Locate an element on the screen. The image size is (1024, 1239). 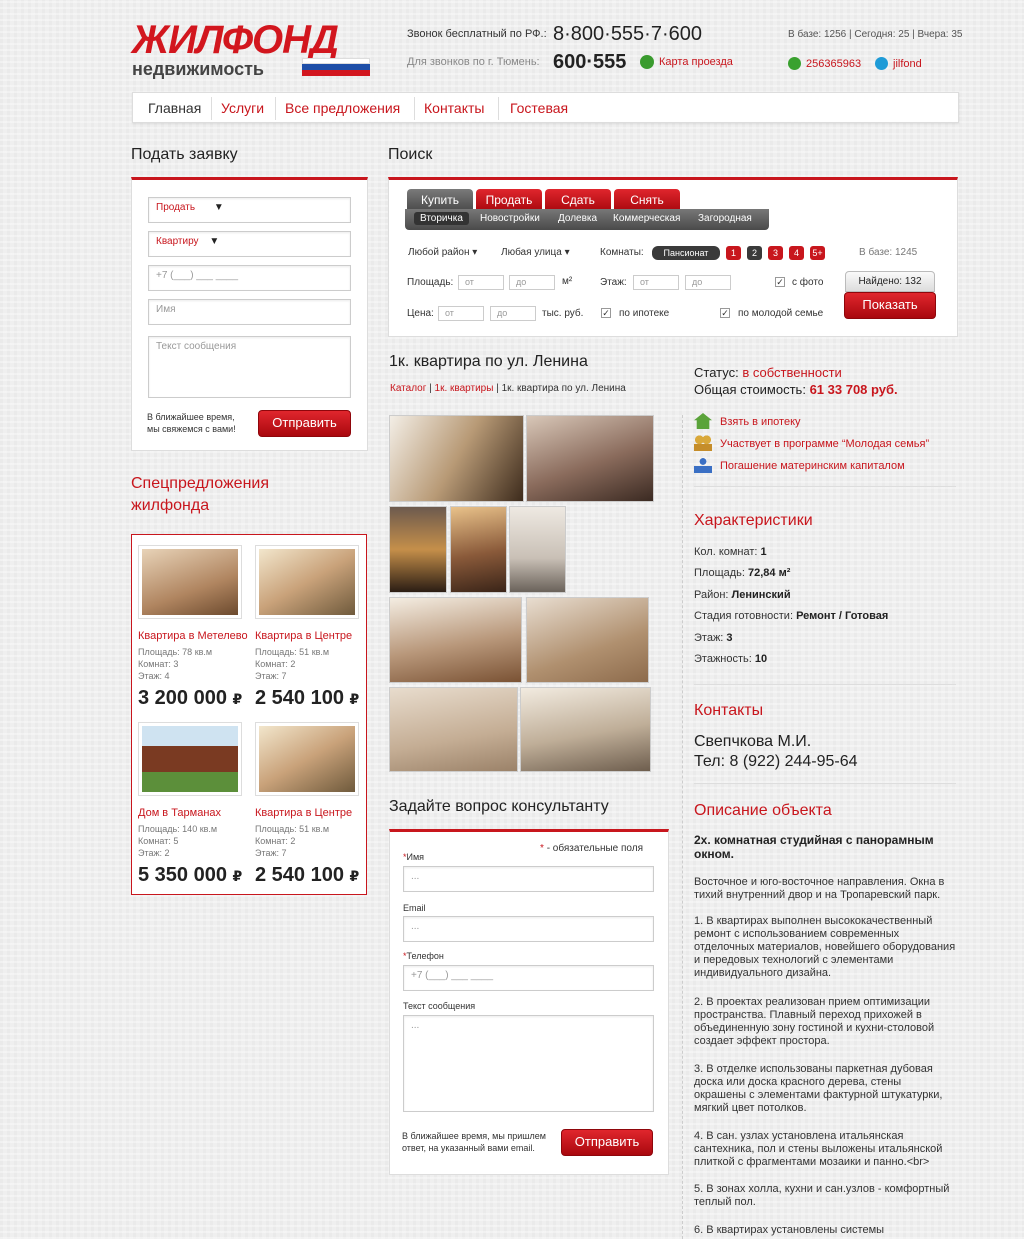
mortgage-checkbox: ✓ is located at coordinates (606, 313).